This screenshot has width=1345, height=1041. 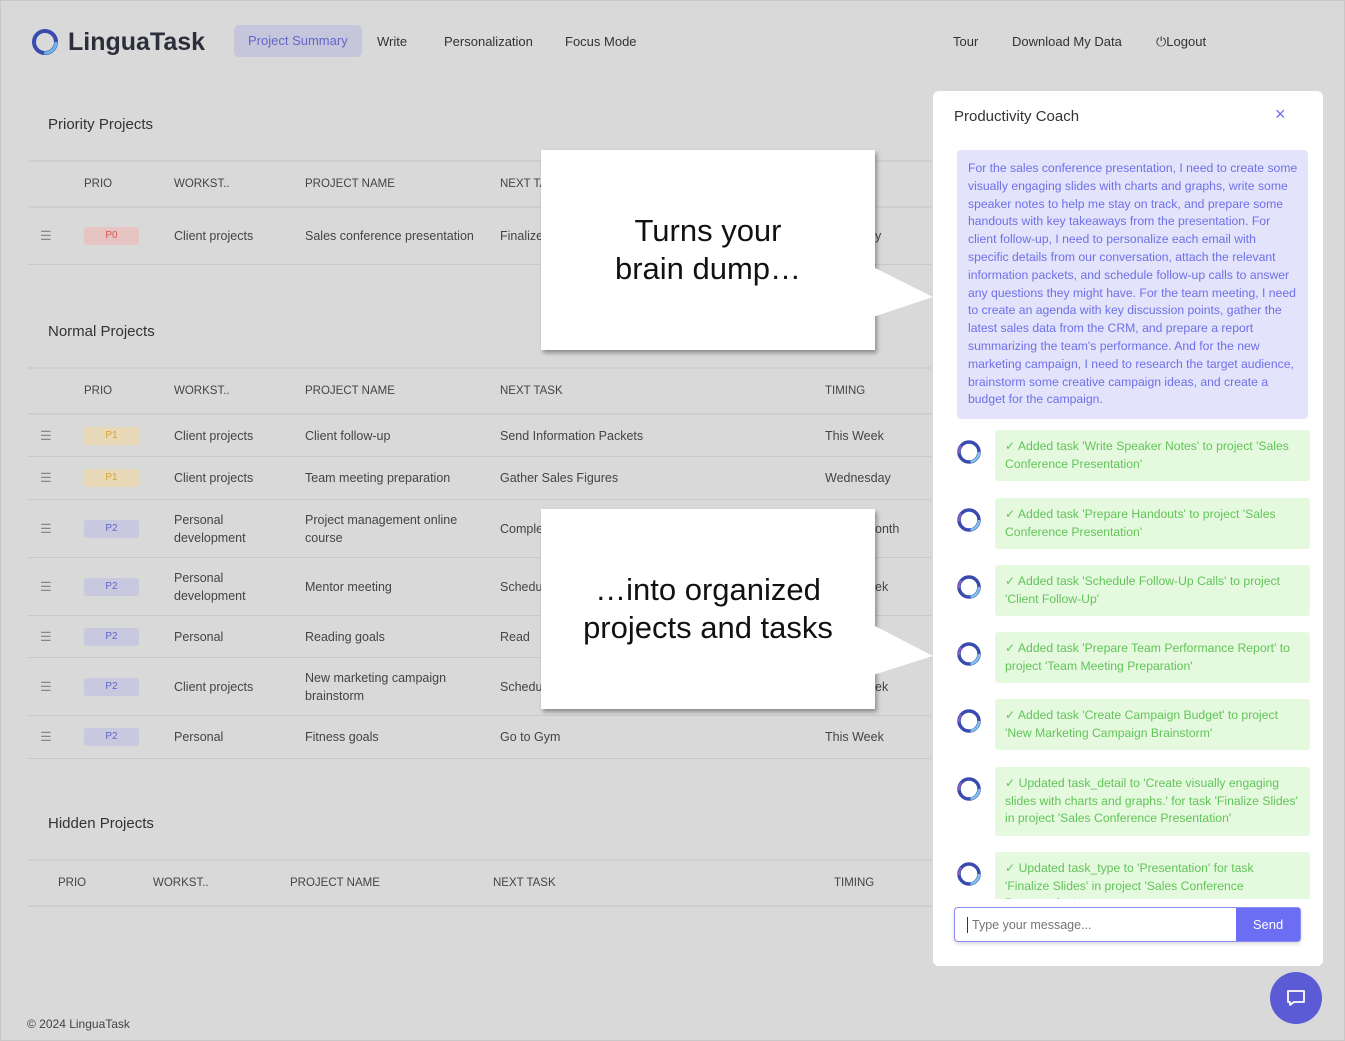 I want to click on nav-project-summary: Project Summary, so click(x=298, y=41).